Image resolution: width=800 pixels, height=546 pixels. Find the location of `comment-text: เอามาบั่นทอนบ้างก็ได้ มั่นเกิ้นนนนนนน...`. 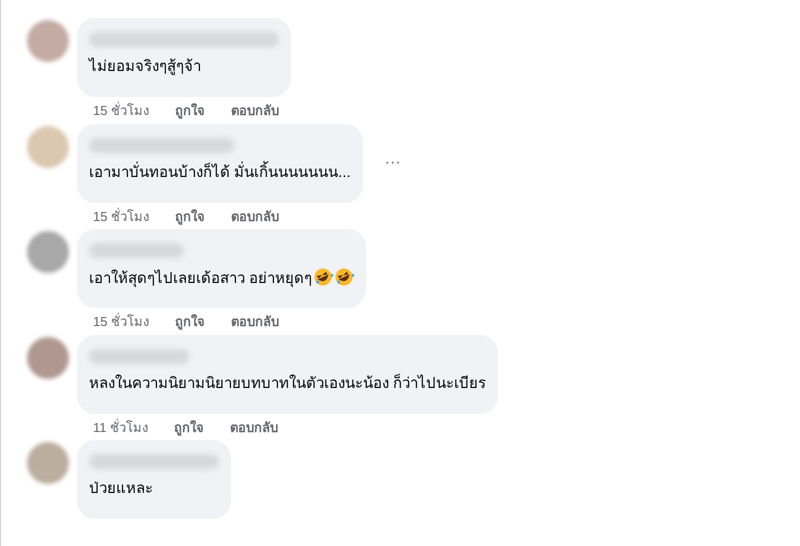

comment-text: เอามาบั่นทอนบ้างก็ได้ มั่นเกิ้นนนนนนน... is located at coordinates (220, 173).